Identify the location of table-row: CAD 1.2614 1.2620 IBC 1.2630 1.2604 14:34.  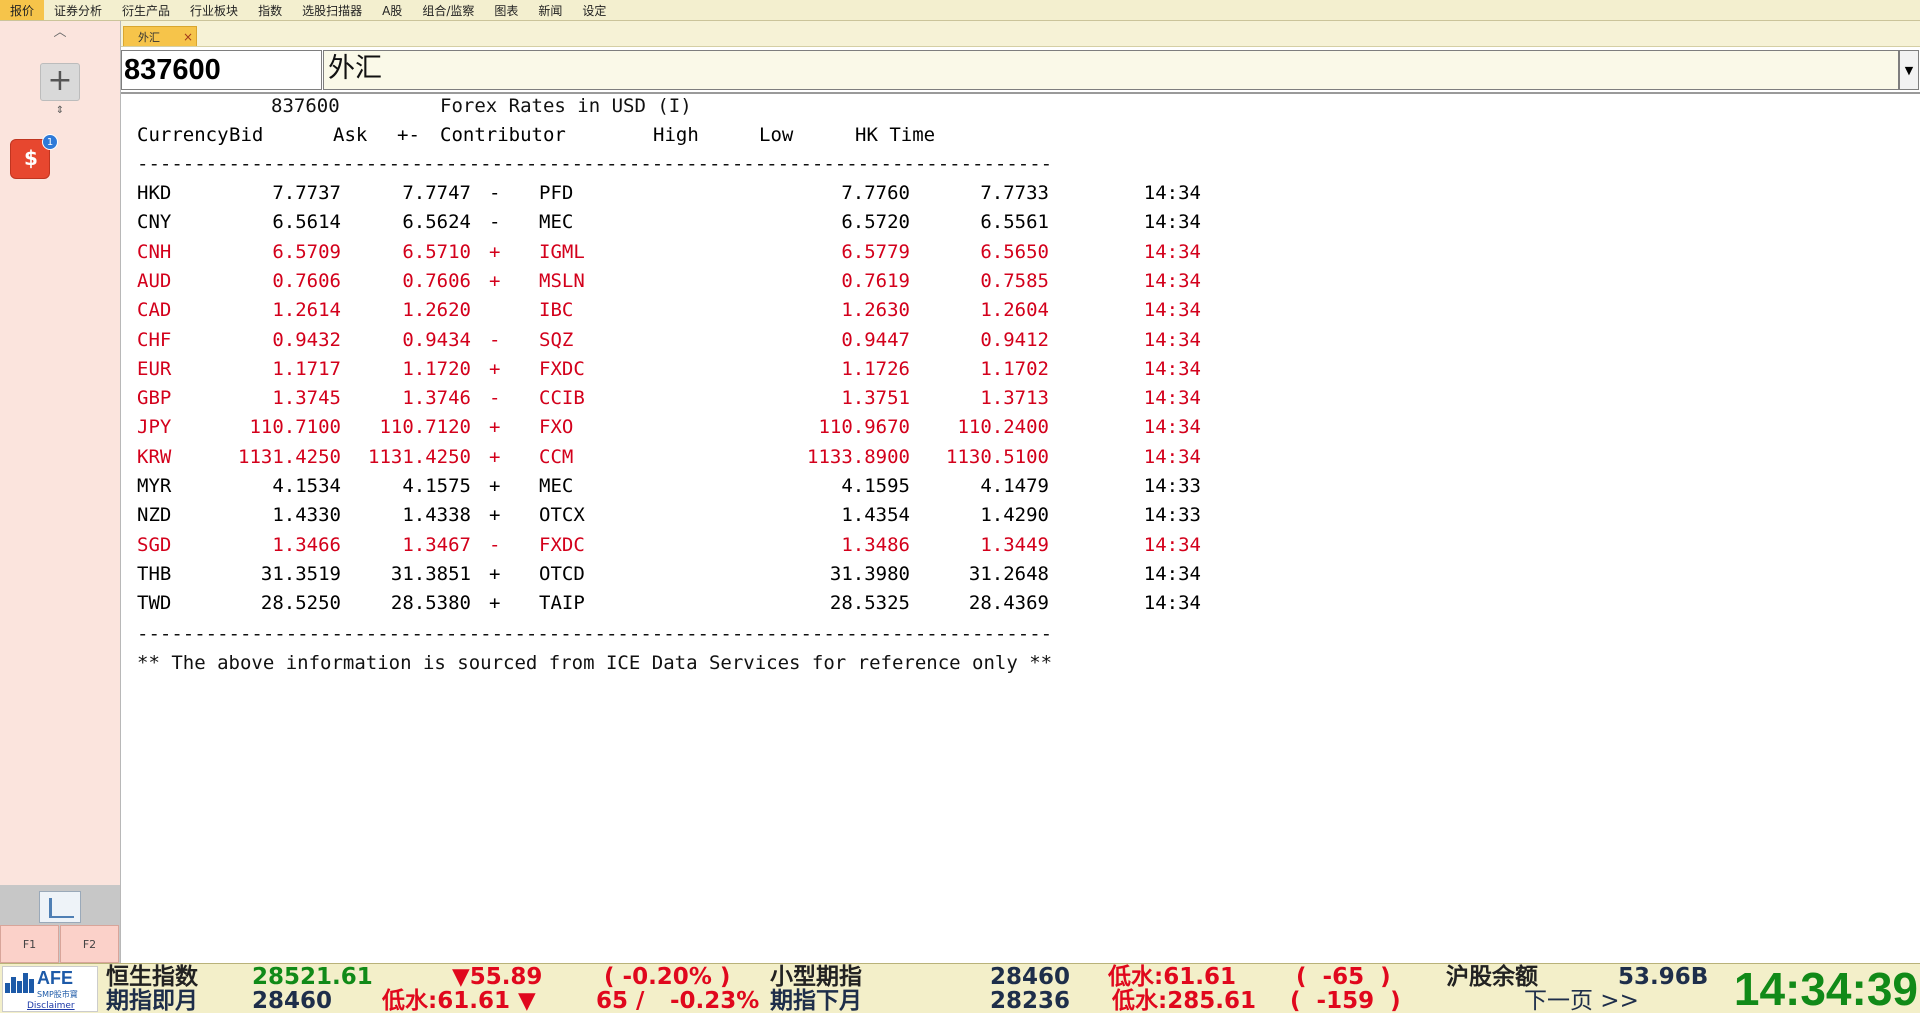
(671, 310).